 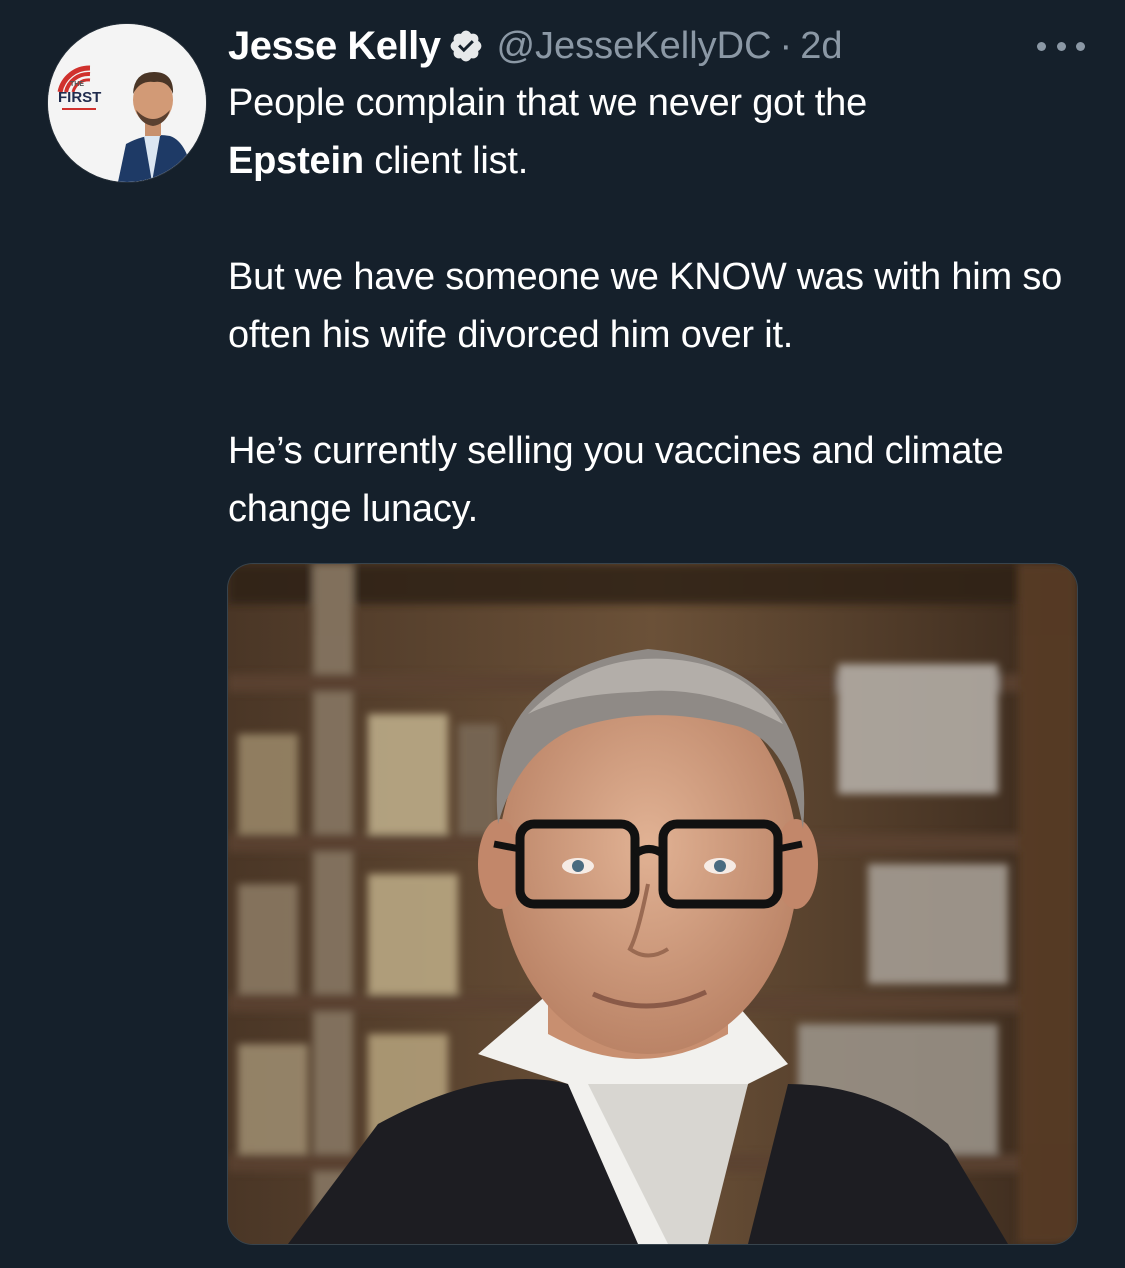 I want to click on more-options-icon, so click(x=1061, y=46).